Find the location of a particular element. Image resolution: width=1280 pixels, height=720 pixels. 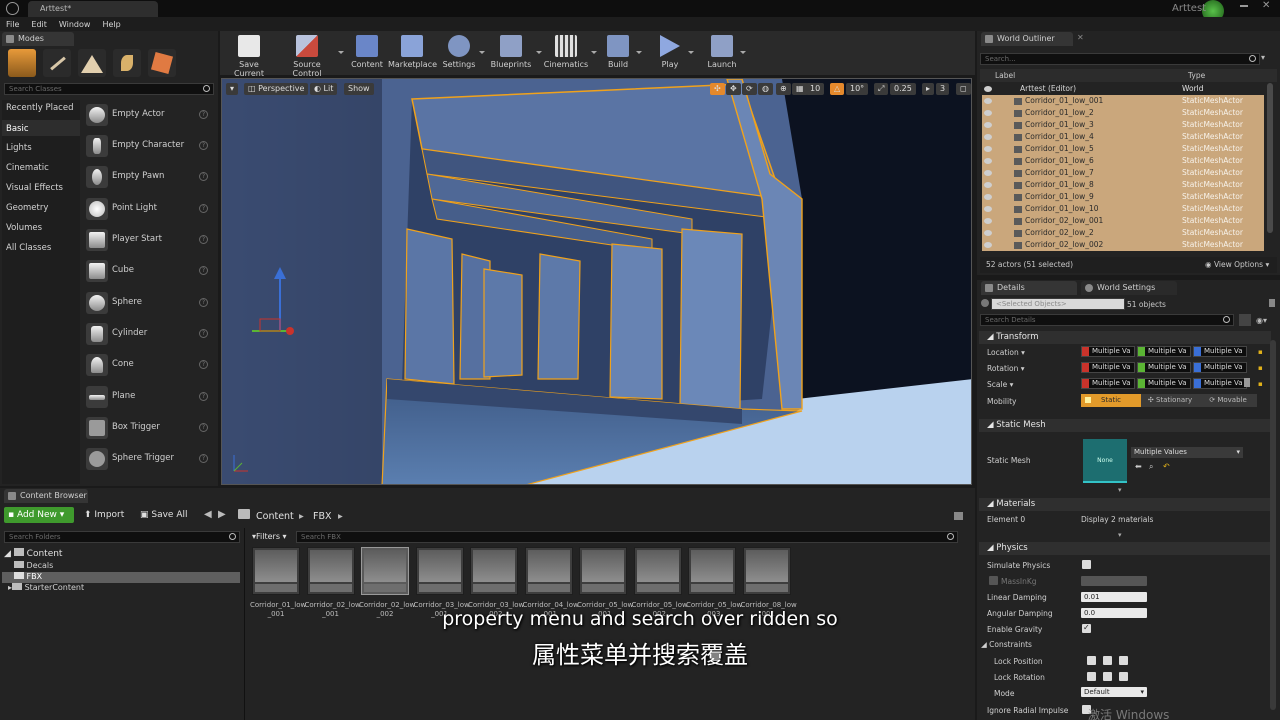

content-browser-tab: Content Browser is located at coordinates (46, 496).